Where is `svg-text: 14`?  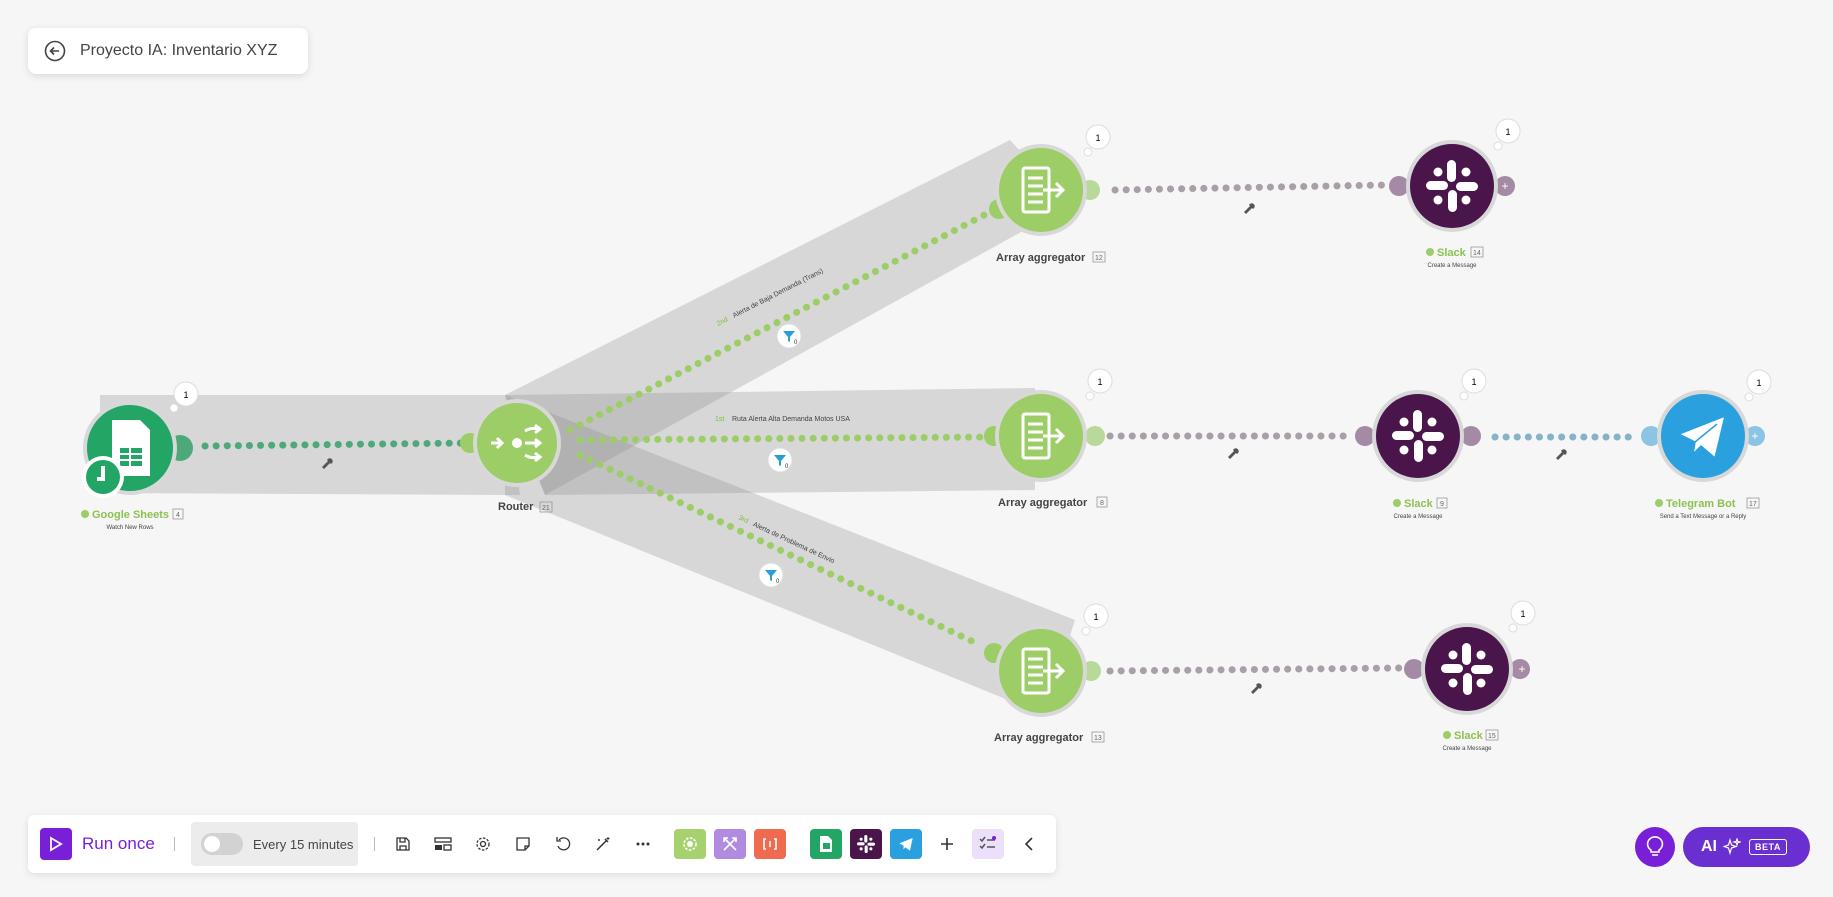
svg-text: 14 is located at coordinates (1477, 253).